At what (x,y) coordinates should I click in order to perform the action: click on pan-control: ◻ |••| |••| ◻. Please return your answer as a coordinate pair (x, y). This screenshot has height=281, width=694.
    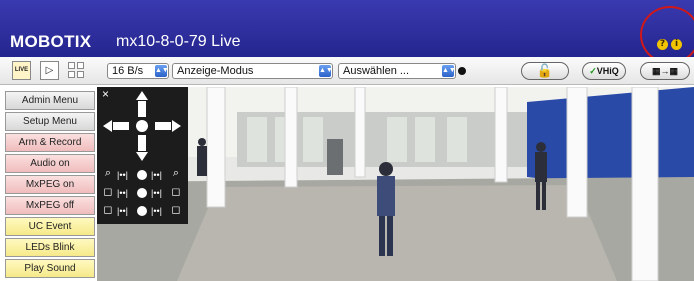
    Looking at the image, I should click on (143, 193).